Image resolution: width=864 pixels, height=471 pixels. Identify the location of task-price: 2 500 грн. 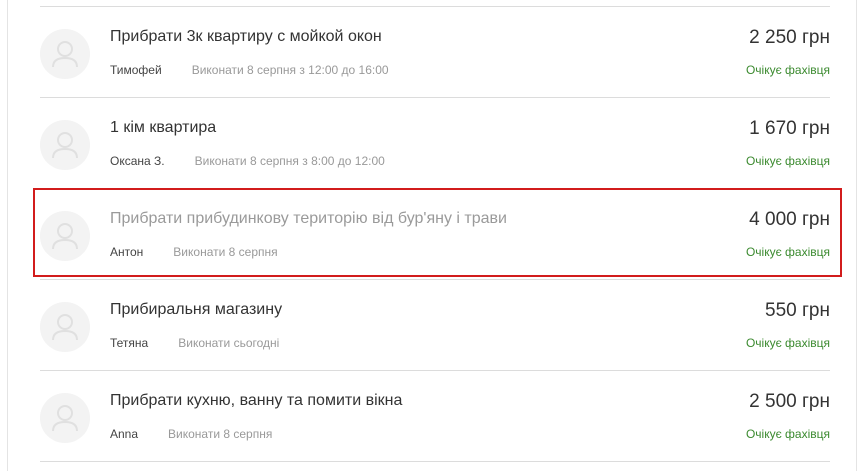
(789, 401).